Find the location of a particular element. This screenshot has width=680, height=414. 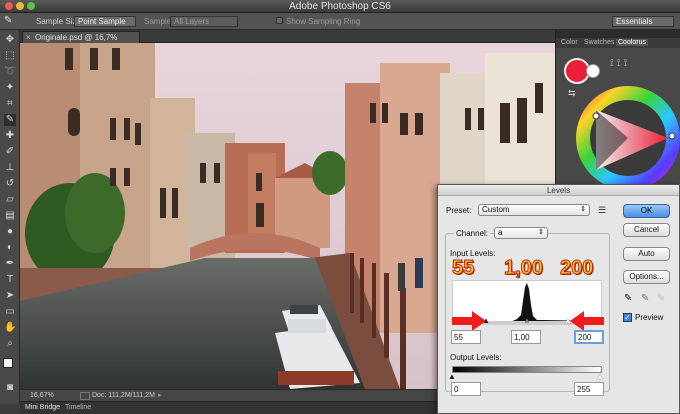

tab-mini-bridge: Mini Bridge is located at coordinates (42, 407).